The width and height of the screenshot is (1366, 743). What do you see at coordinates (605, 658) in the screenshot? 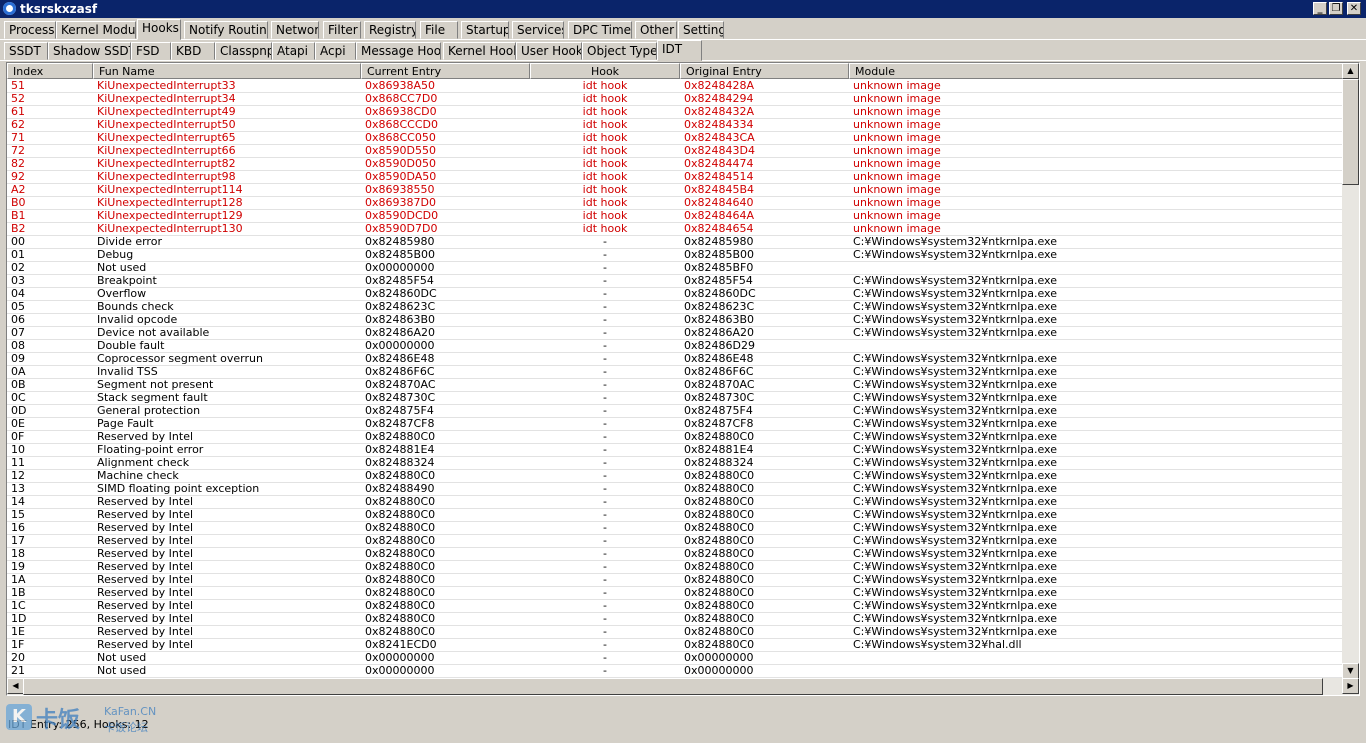
I see `cell-hook: -` at bounding box center [605, 658].